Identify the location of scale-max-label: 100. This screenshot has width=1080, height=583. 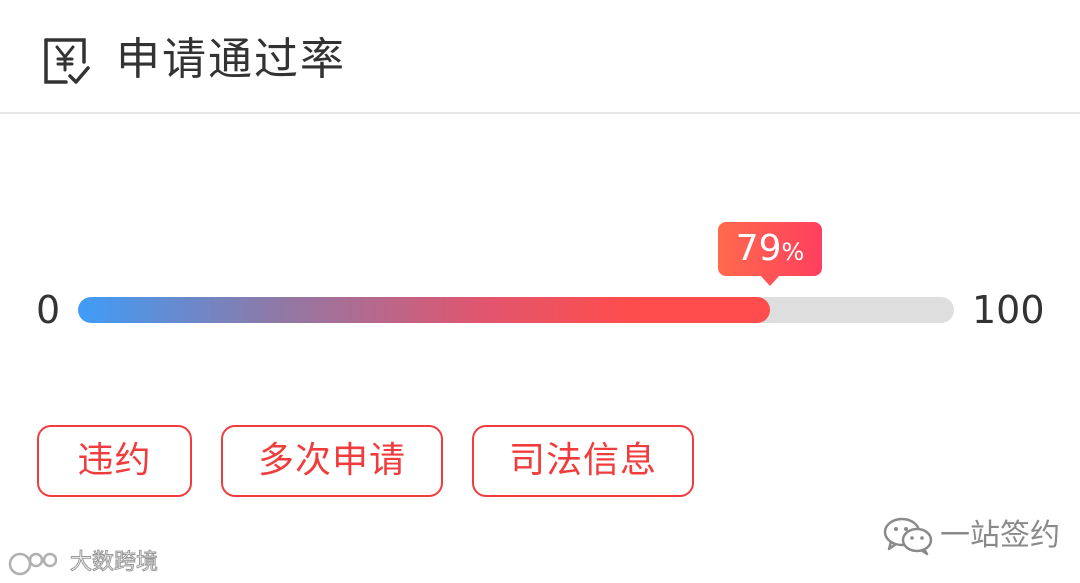
(1008, 310).